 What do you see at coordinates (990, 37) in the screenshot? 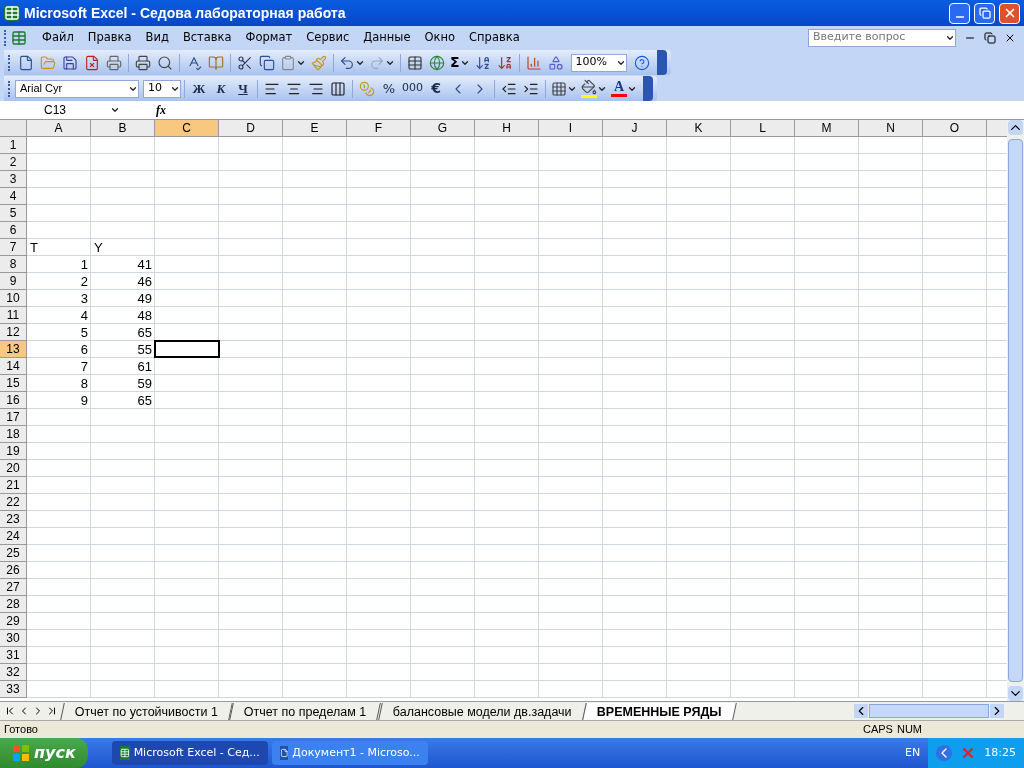
I see `restore-icon` at bounding box center [990, 37].